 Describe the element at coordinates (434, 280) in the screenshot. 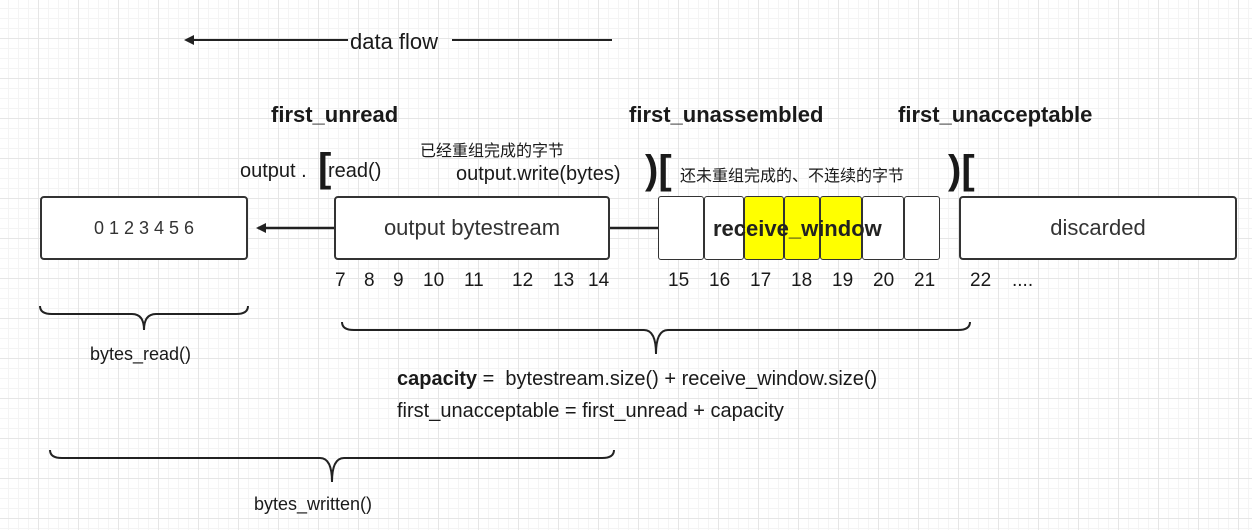

I see `index-10: 10` at that location.